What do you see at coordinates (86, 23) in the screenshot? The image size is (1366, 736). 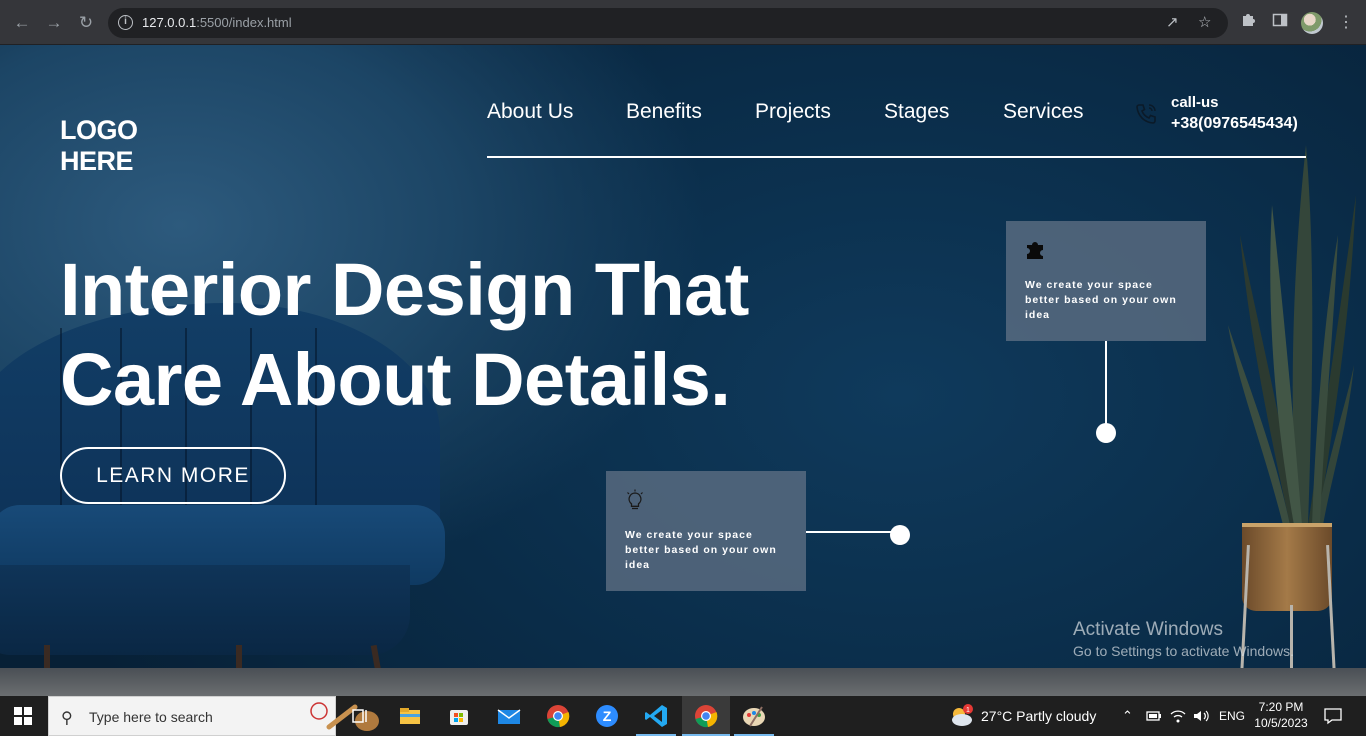 I see `reload-icon: ↻` at bounding box center [86, 23].